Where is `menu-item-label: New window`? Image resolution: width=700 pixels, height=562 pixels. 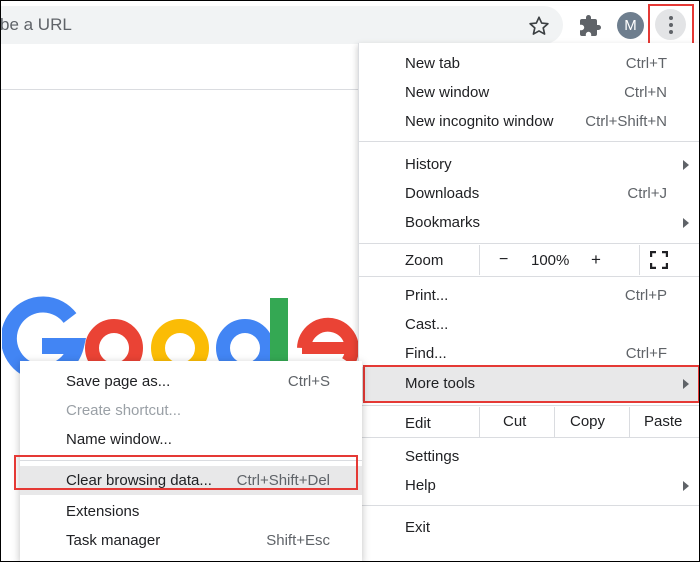 menu-item-label: New window is located at coordinates (447, 92).